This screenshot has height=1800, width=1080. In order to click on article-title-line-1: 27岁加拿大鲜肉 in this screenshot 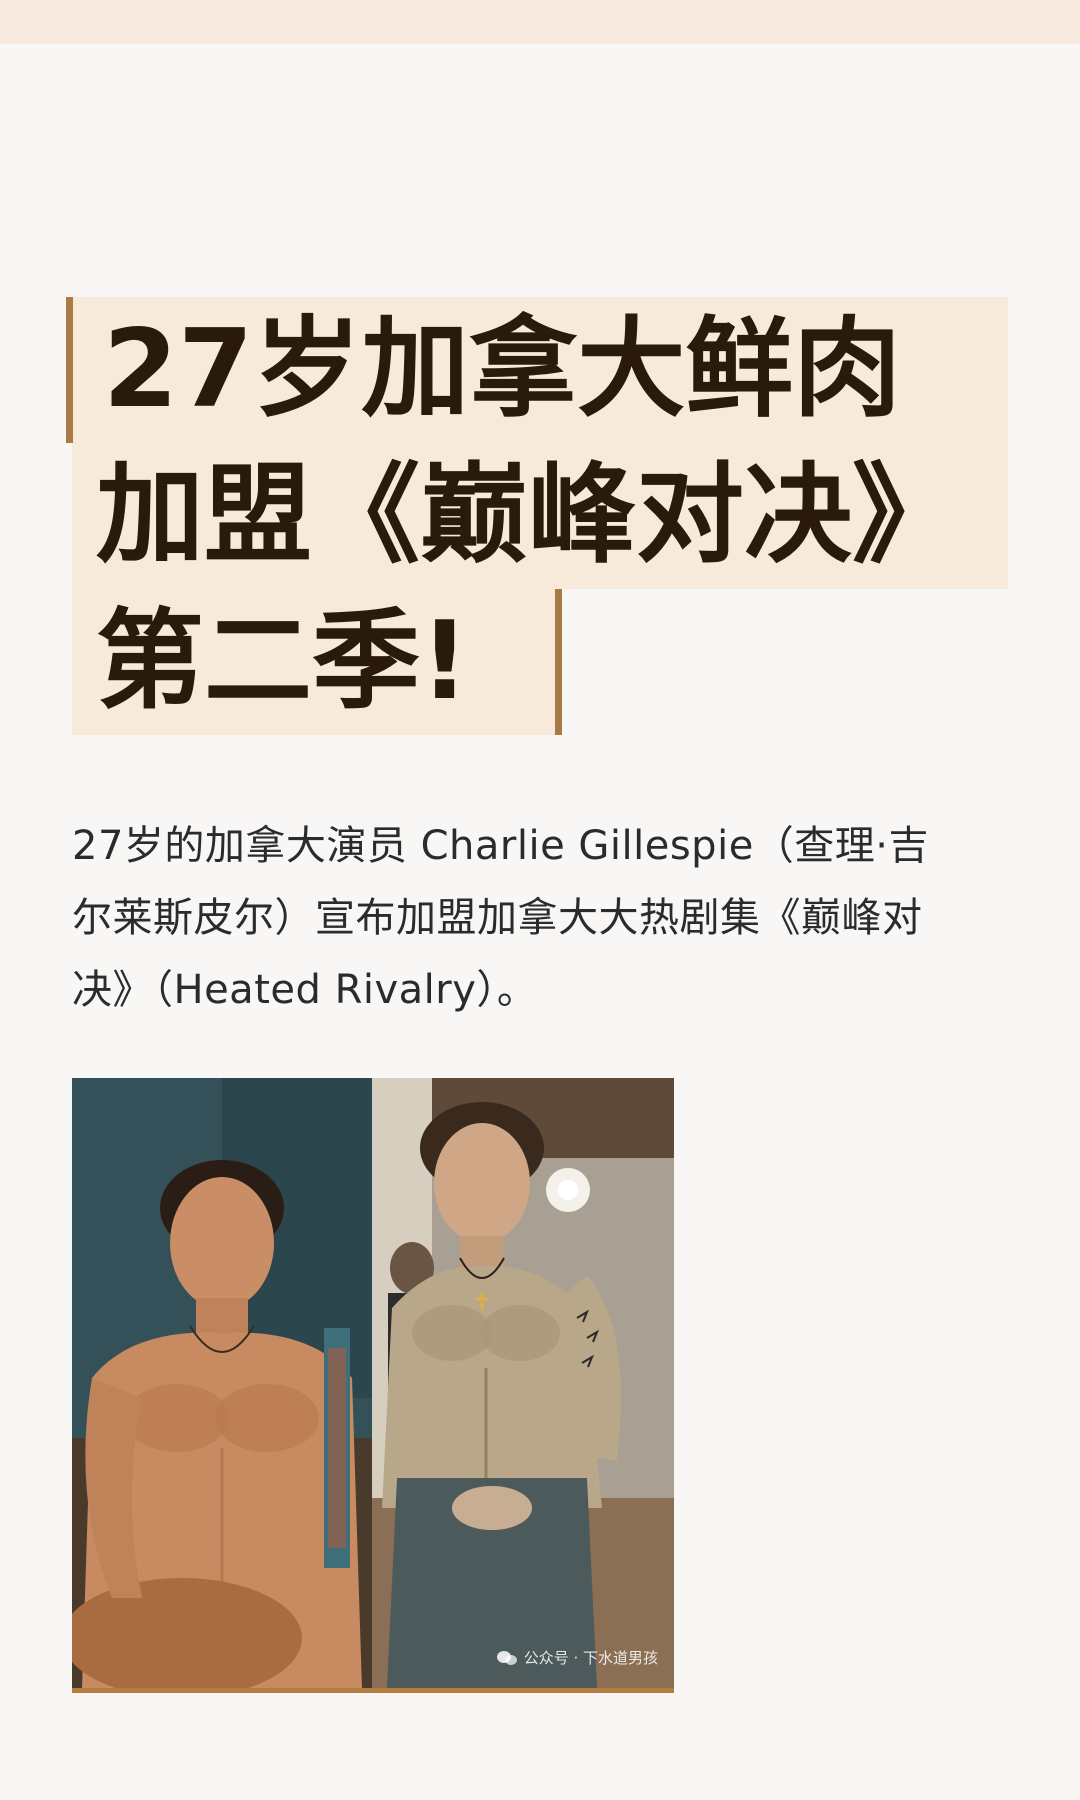, I will do `click(537, 370)`.